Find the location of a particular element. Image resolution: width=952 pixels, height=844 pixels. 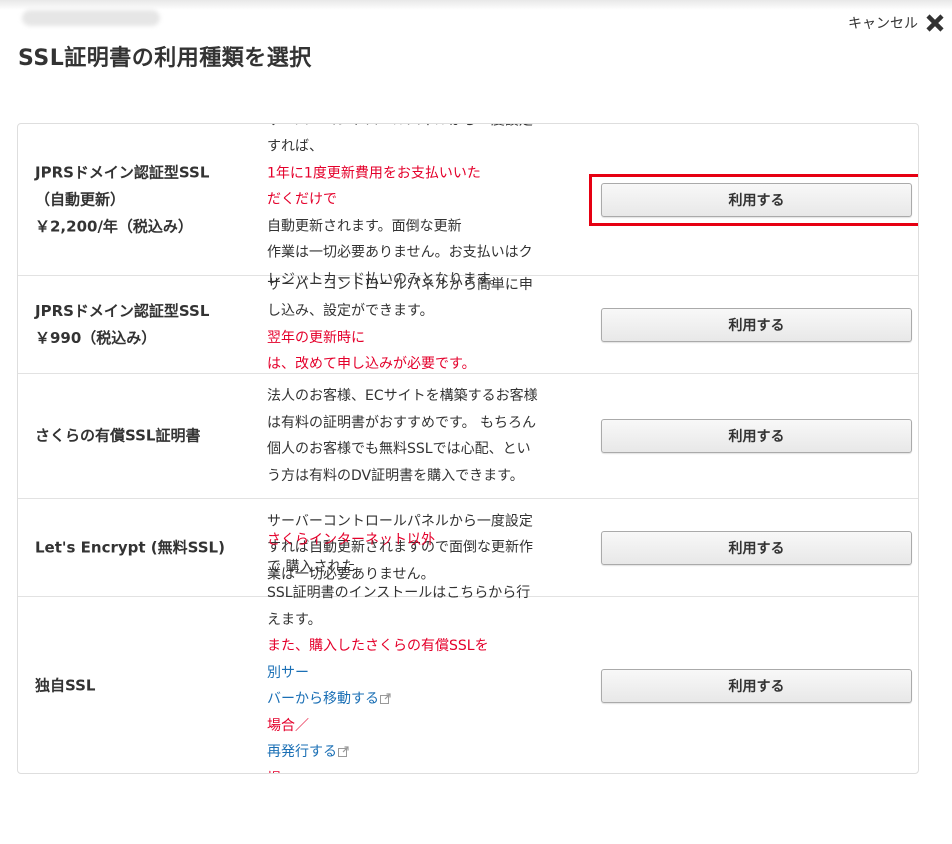

use-button-jprs: 利用する is located at coordinates (756, 324).